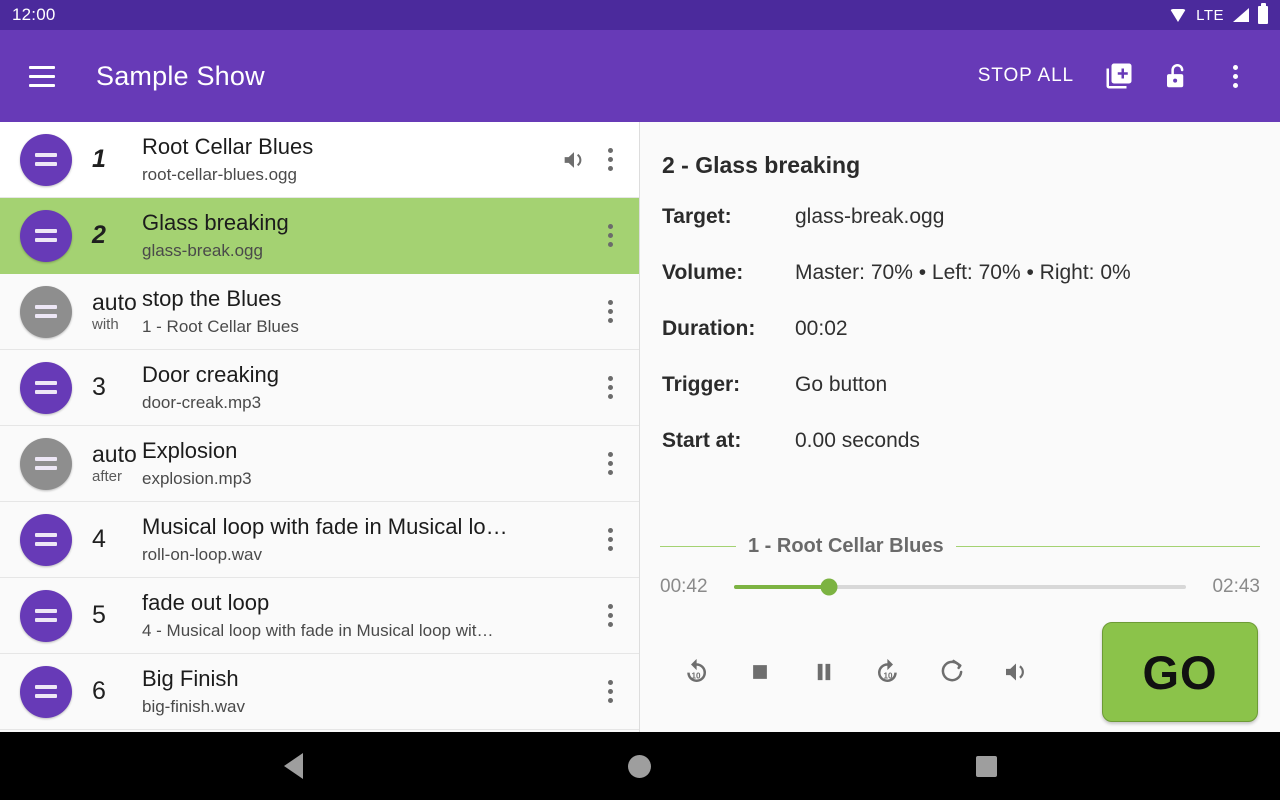 The width and height of the screenshot is (1280, 800). Describe the element at coordinates (857, 440) in the screenshot. I see `detail-field-value: 0.00 seconds` at that location.